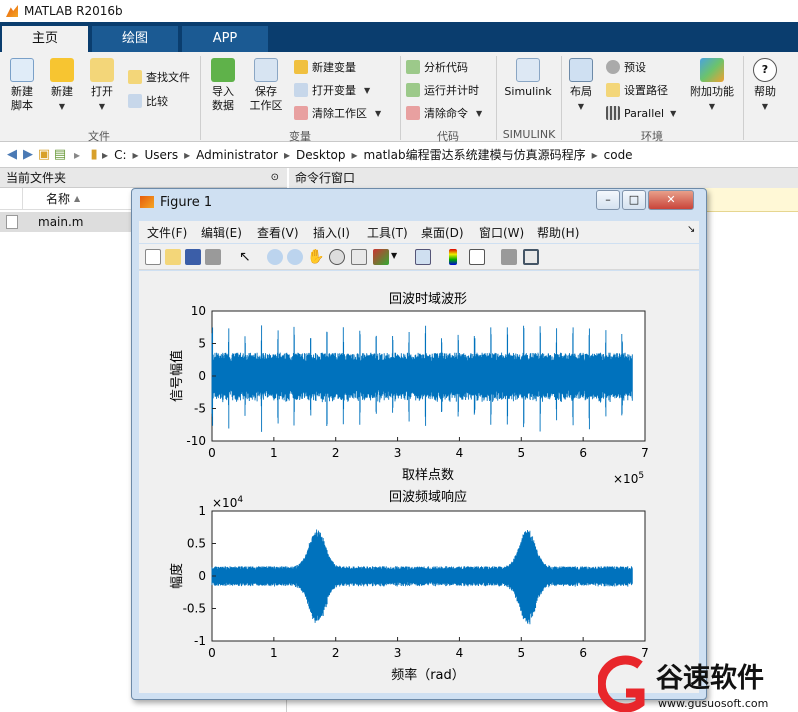  I want to click on breadcrumb-administrator: Administrator, so click(237, 155).